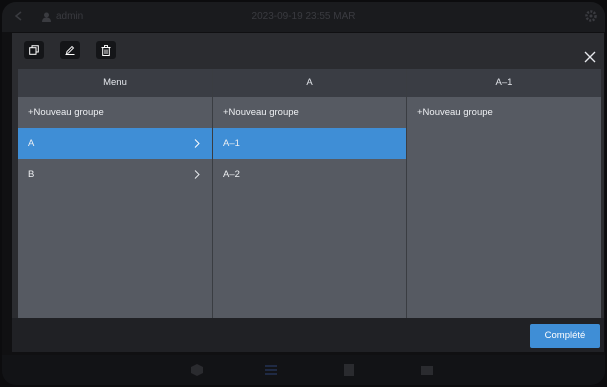 This screenshot has width=607, height=387. What do you see at coordinates (303, 370) in the screenshot?
I see `background-bottom-nav` at bounding box center [303, 370].